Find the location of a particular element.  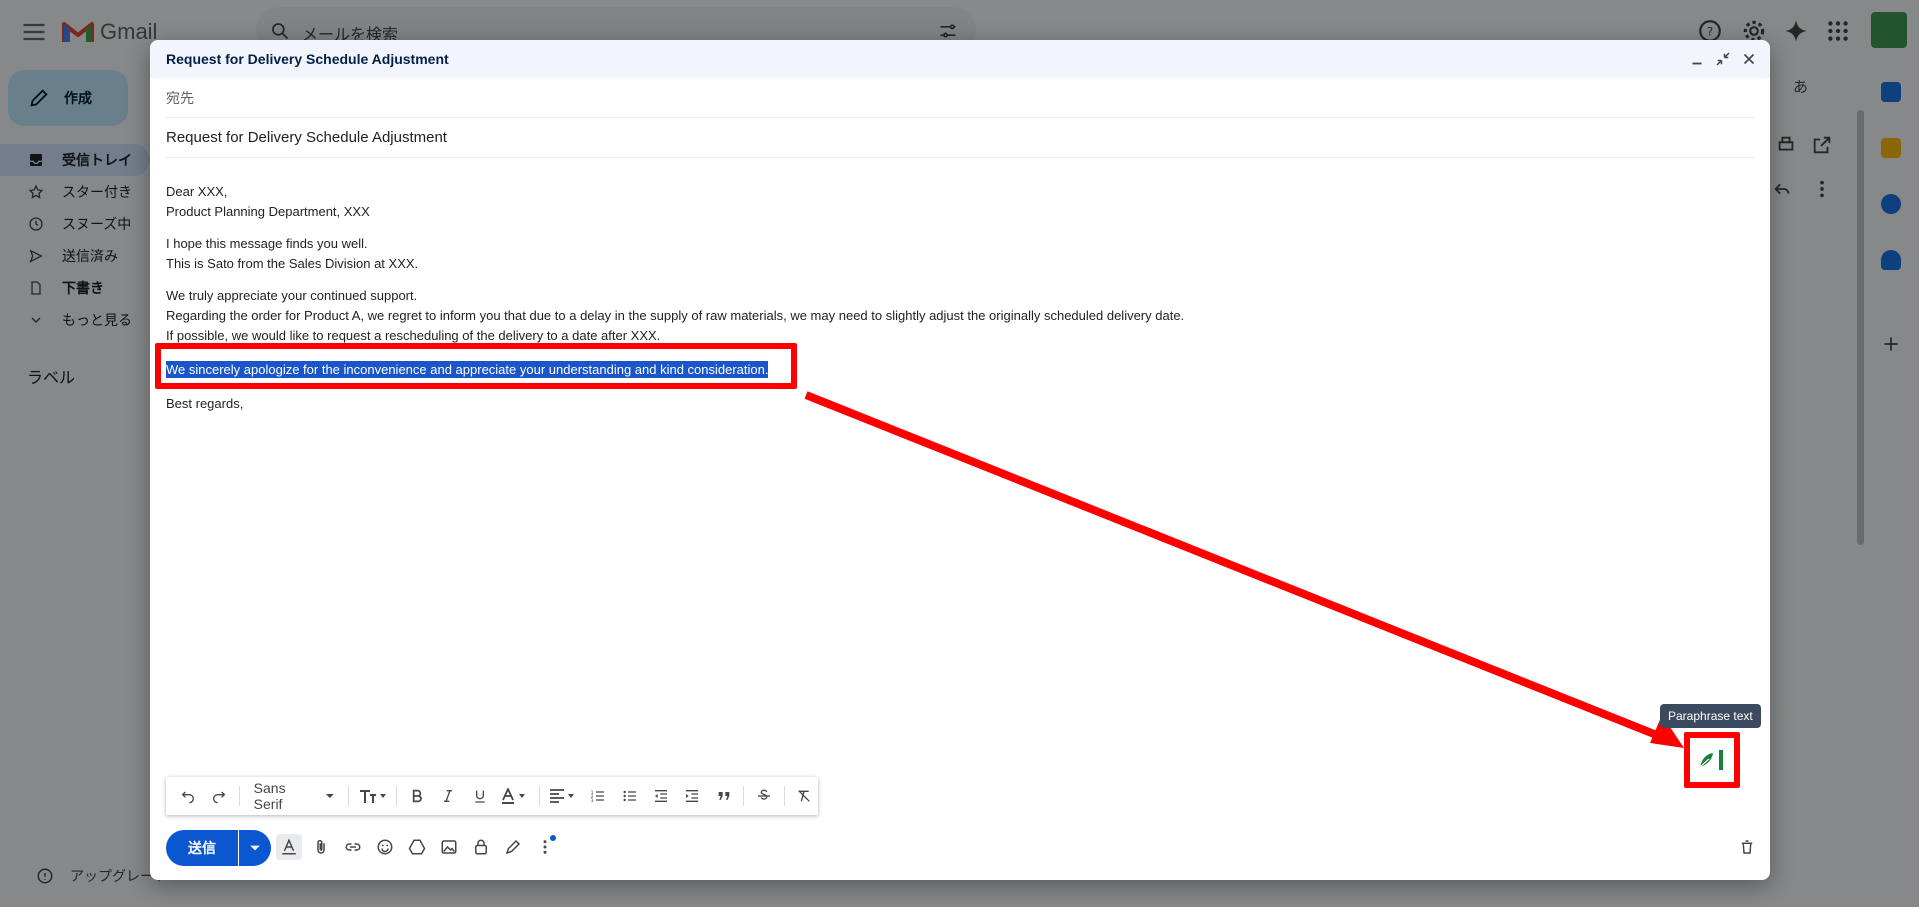

more-options-icon is located at coordinates (545, 847).